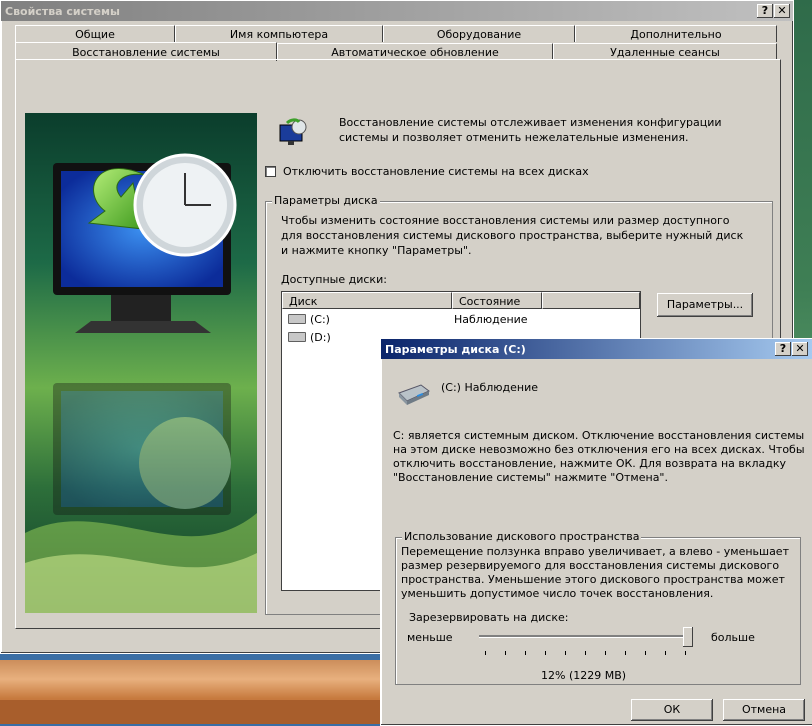 Image resolution: width=812 pixels, height=726 pixels. Describe the element at coordinates (765, 11) in the screenshot. I see `help-button: ?` at that location.